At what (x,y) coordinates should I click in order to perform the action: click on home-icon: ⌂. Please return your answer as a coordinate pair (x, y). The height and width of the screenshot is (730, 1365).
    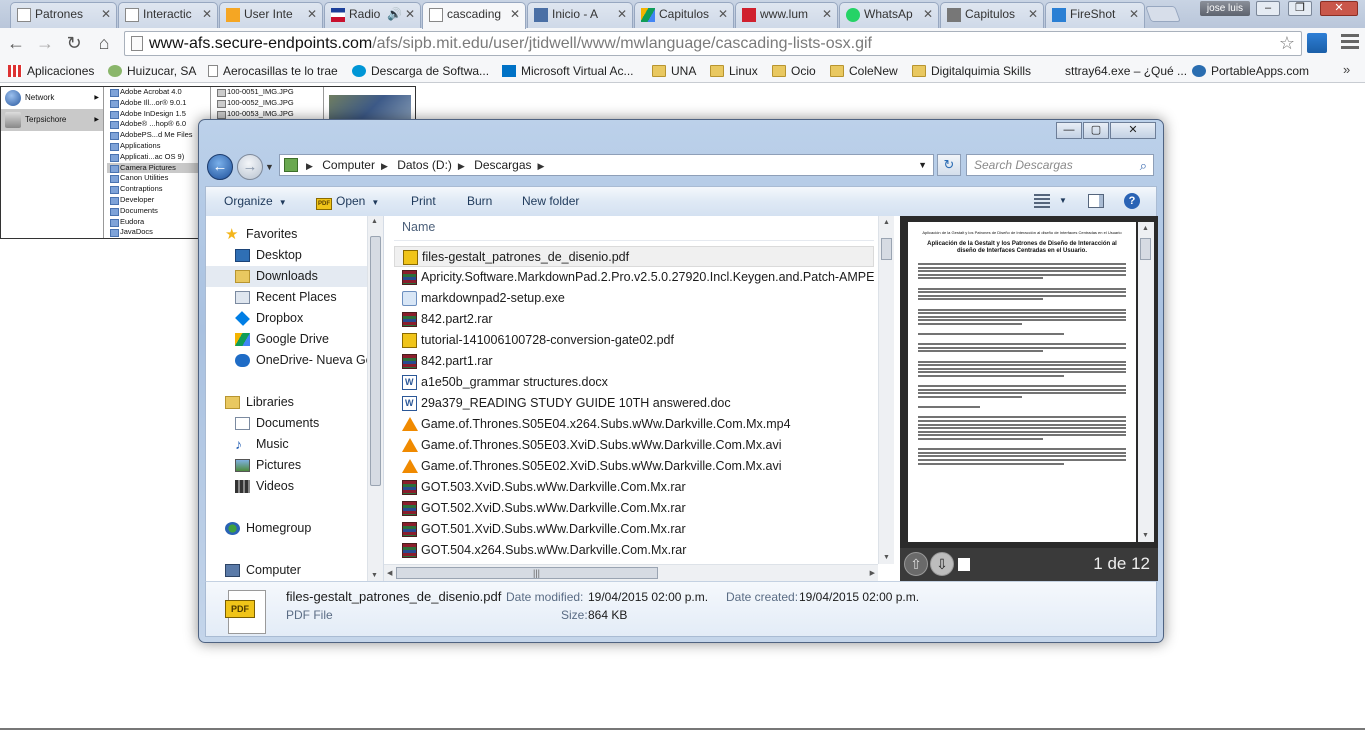
    Looking at the image, I should click on (104, 43).